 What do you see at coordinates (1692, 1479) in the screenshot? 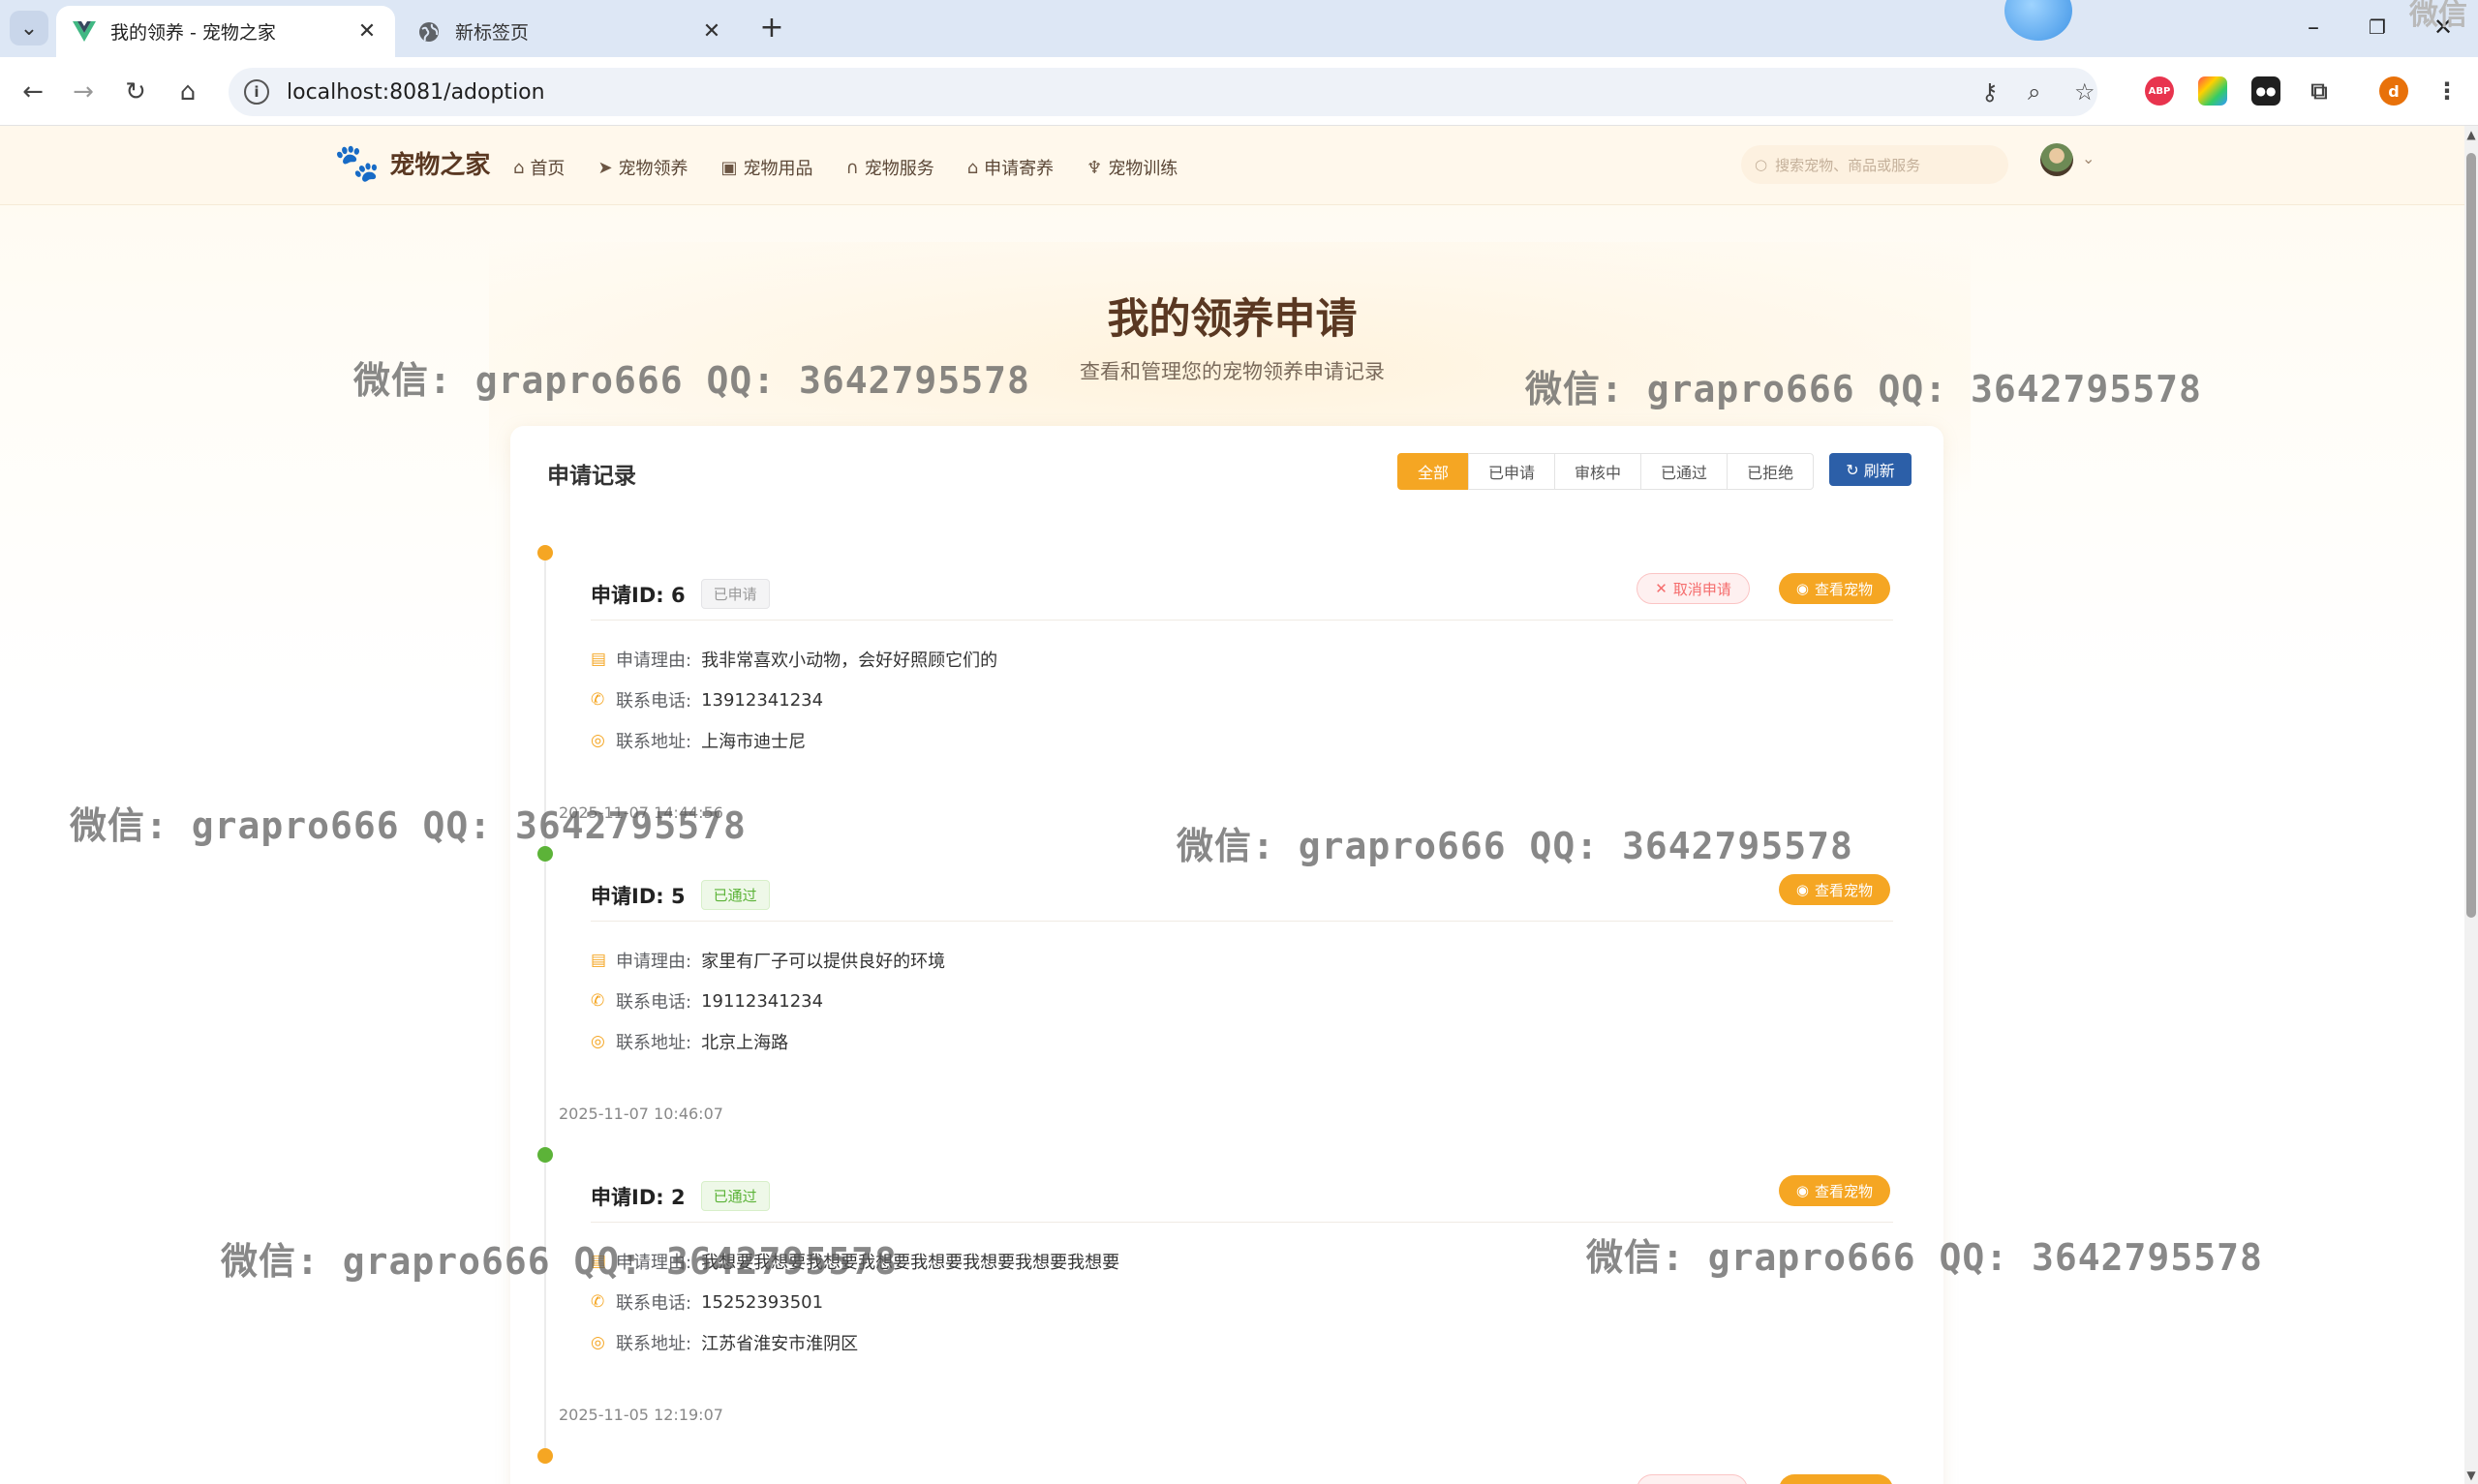
I see `cancel-application-button` at bounding box center [1692, 1479].